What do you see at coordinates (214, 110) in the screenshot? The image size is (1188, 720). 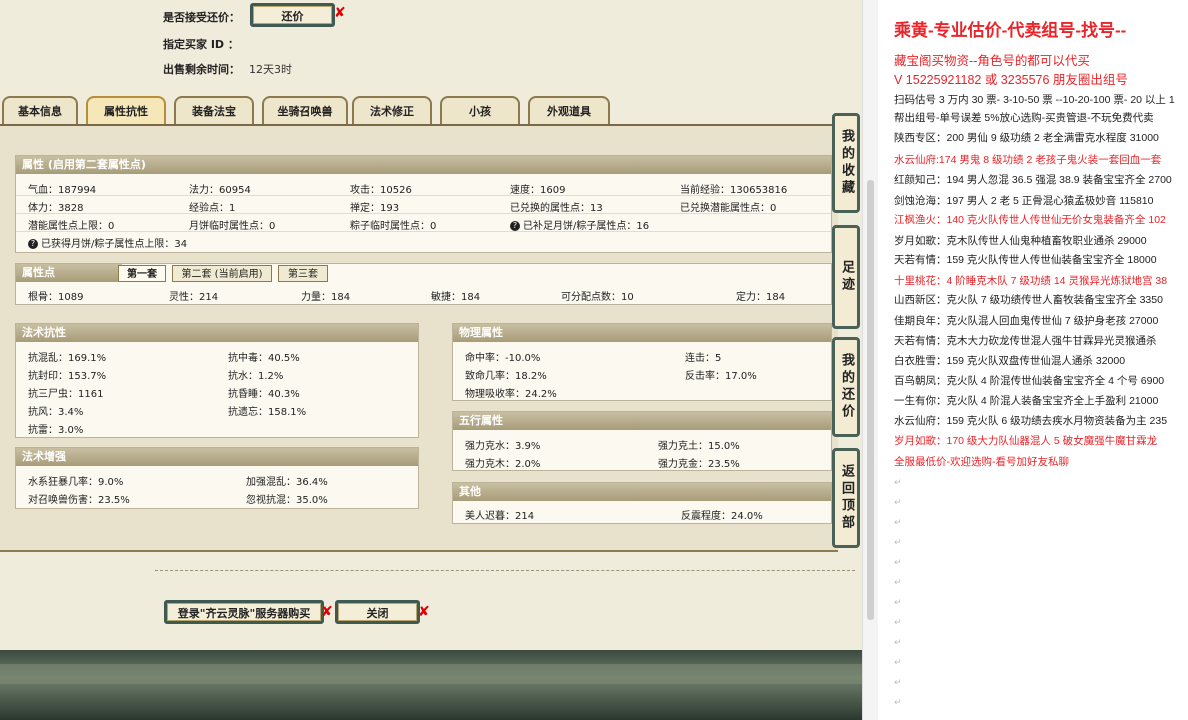 I see `tab-equipment: 装备法宝` at bounding box center [214, 110].